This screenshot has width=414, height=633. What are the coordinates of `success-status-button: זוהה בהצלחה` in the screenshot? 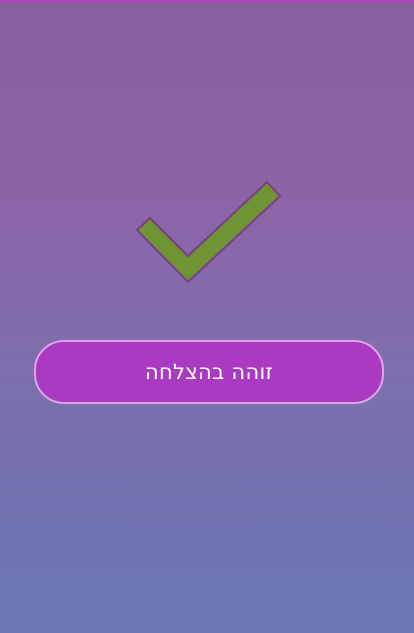 It's located at (209, 372).